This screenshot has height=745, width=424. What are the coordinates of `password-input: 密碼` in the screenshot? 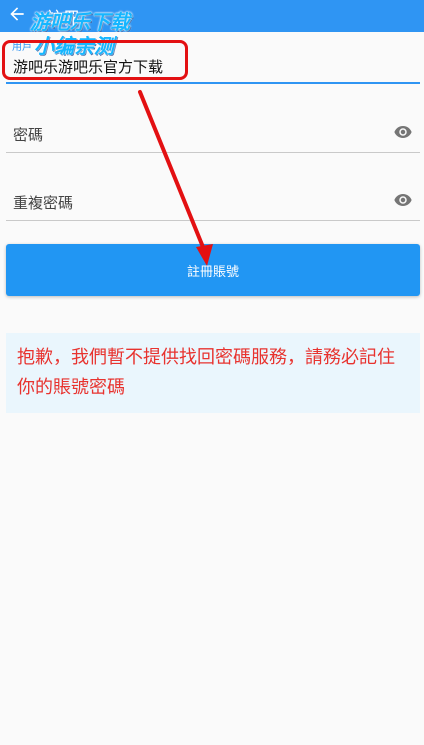 It's located at (28, 134).